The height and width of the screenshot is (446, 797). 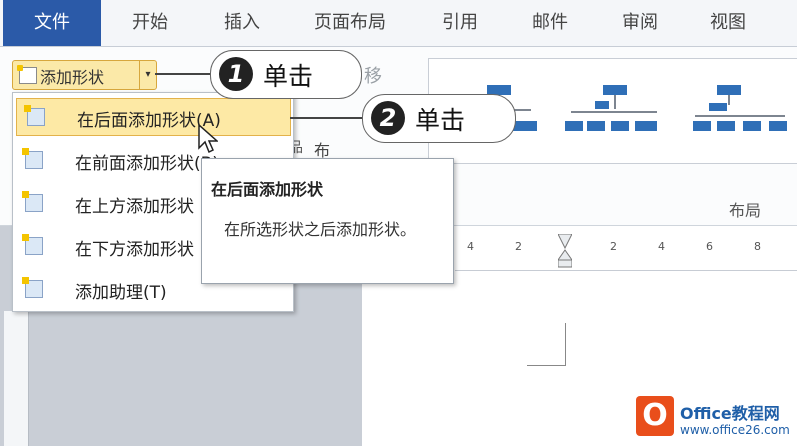 I want to click on step-number-badge: 1, so click(x=236, y=74).